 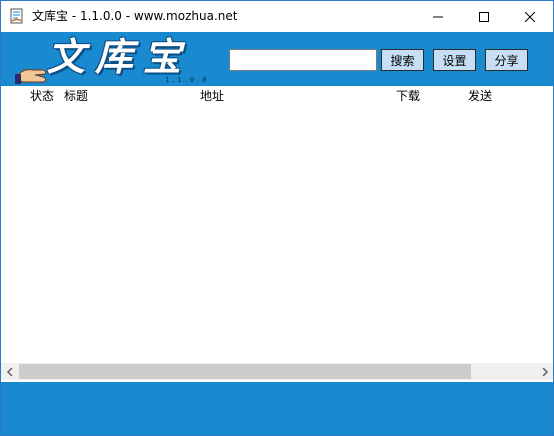 I want to click on scroll-thumb, so click(x=245, y=371).